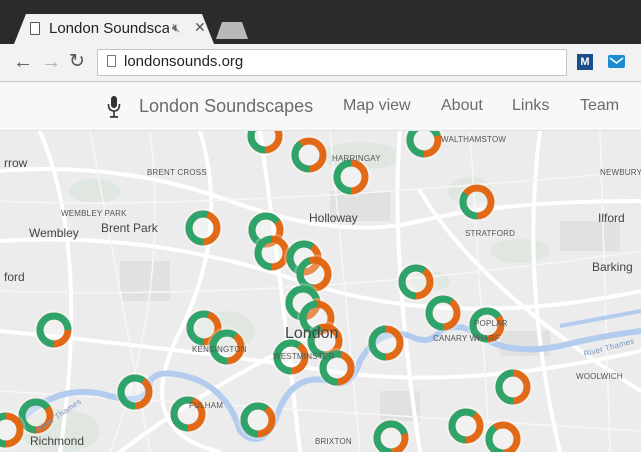 This screenshot has width=641, height=452. What do you see at coordinates (312, 333) in the screenshot?
I see `map-label-london: London` at bounding box center [312, 333].